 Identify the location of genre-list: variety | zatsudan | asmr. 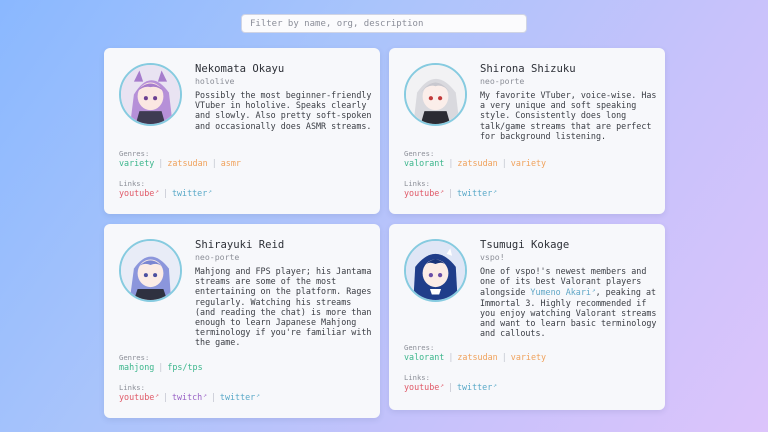
(180, 163).